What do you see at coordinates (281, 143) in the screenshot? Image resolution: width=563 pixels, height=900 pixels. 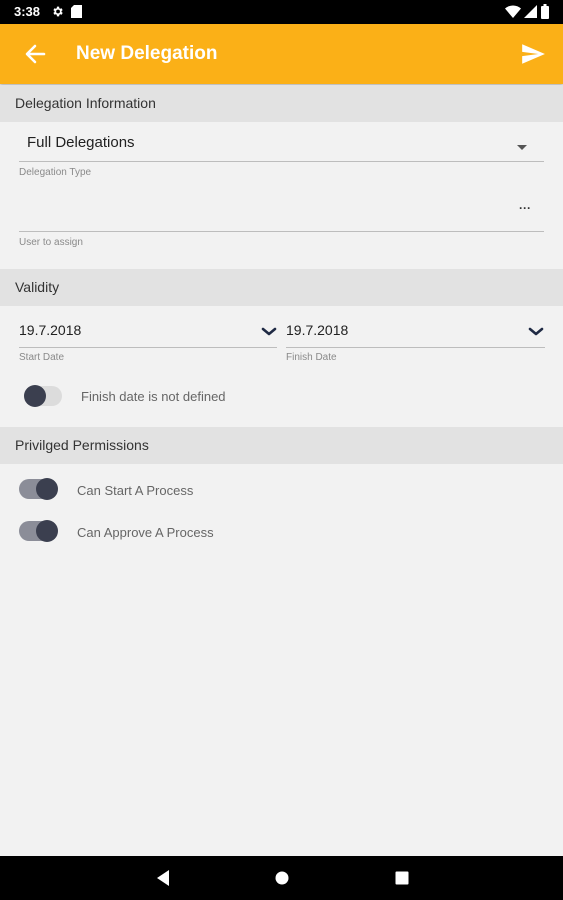 I see `delegation-type-dropdown: Full Delegations` at bounding box center [281, 143].